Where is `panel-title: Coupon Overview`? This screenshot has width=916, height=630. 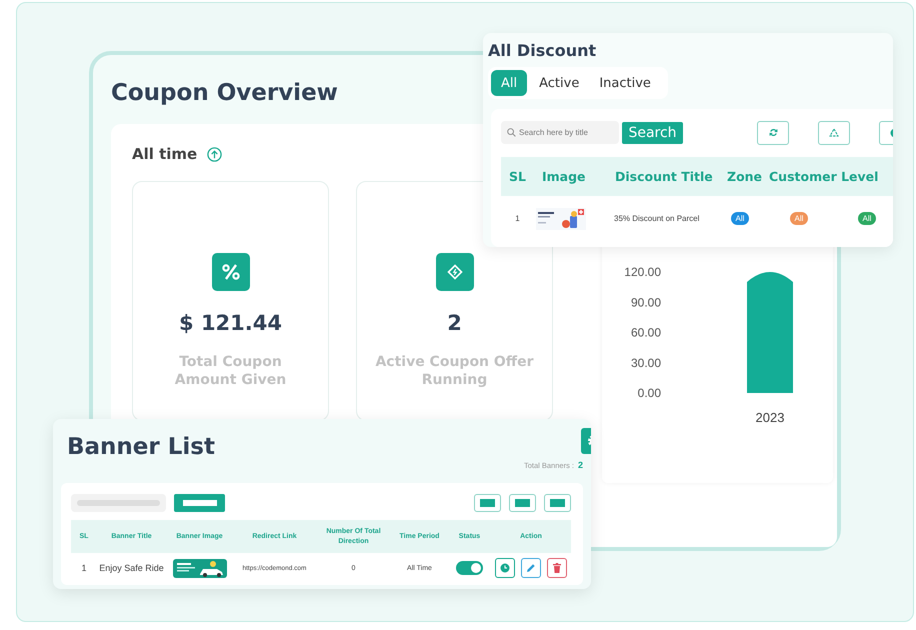 panel-title: Coupon Overview is located at coordinates (224, 93).